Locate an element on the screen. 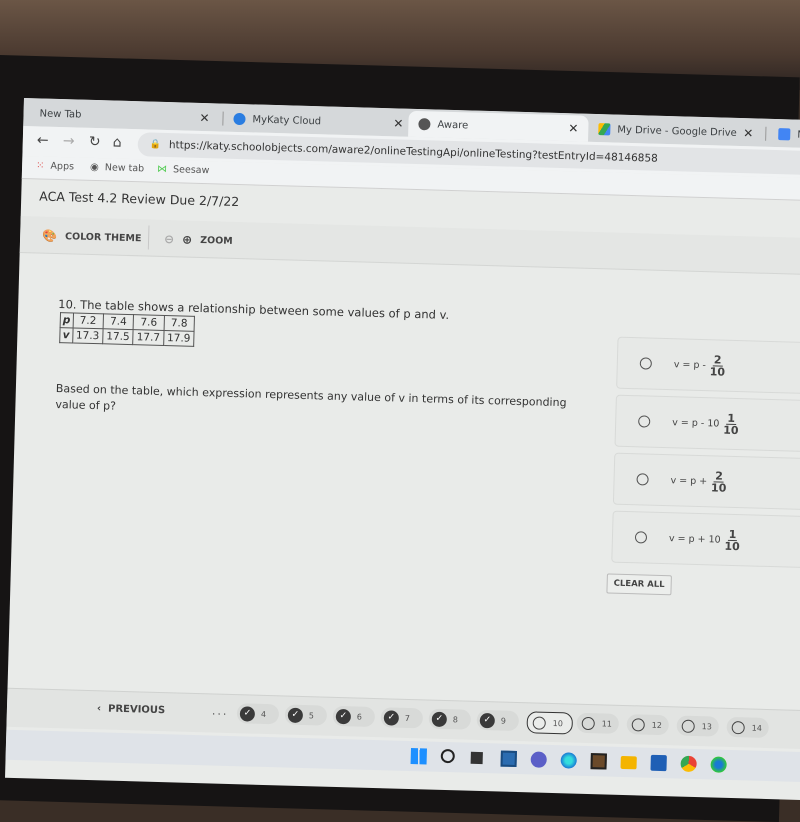 The width and height of the screenshot is (800, 822). apps-grid-icon: ⁙ is located at coordinates (40, 166).